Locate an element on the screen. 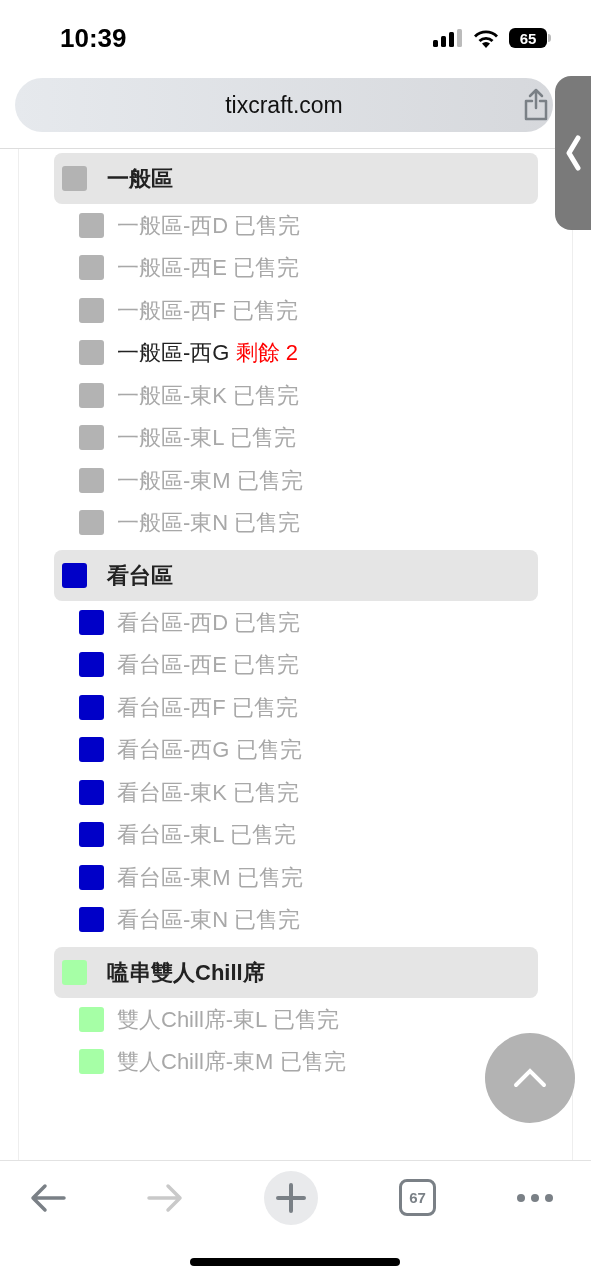 The height and width of the screenshot is (1280, 591). tab-count-button: 67 is located at coordinates (417, 1197).